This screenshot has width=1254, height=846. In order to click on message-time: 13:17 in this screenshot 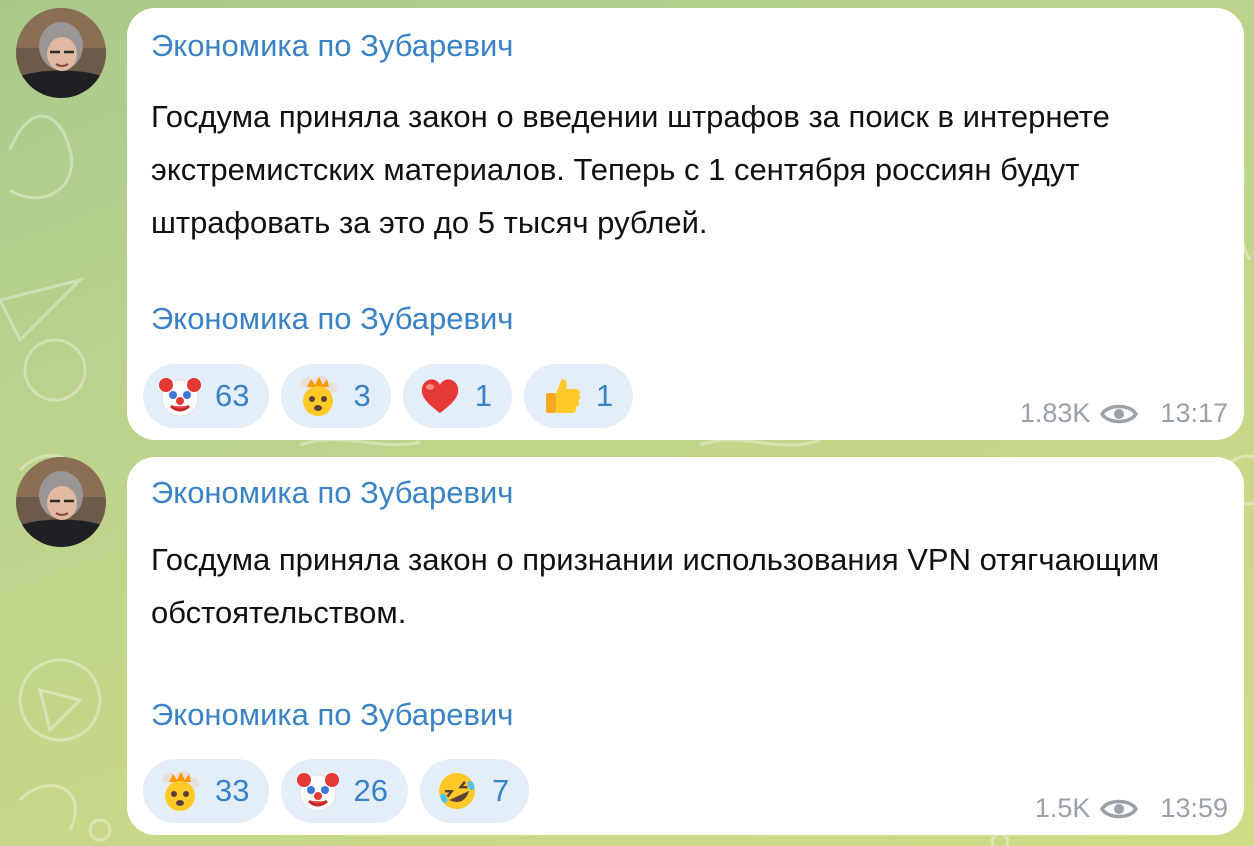, I will do `click(1194, 413)`.